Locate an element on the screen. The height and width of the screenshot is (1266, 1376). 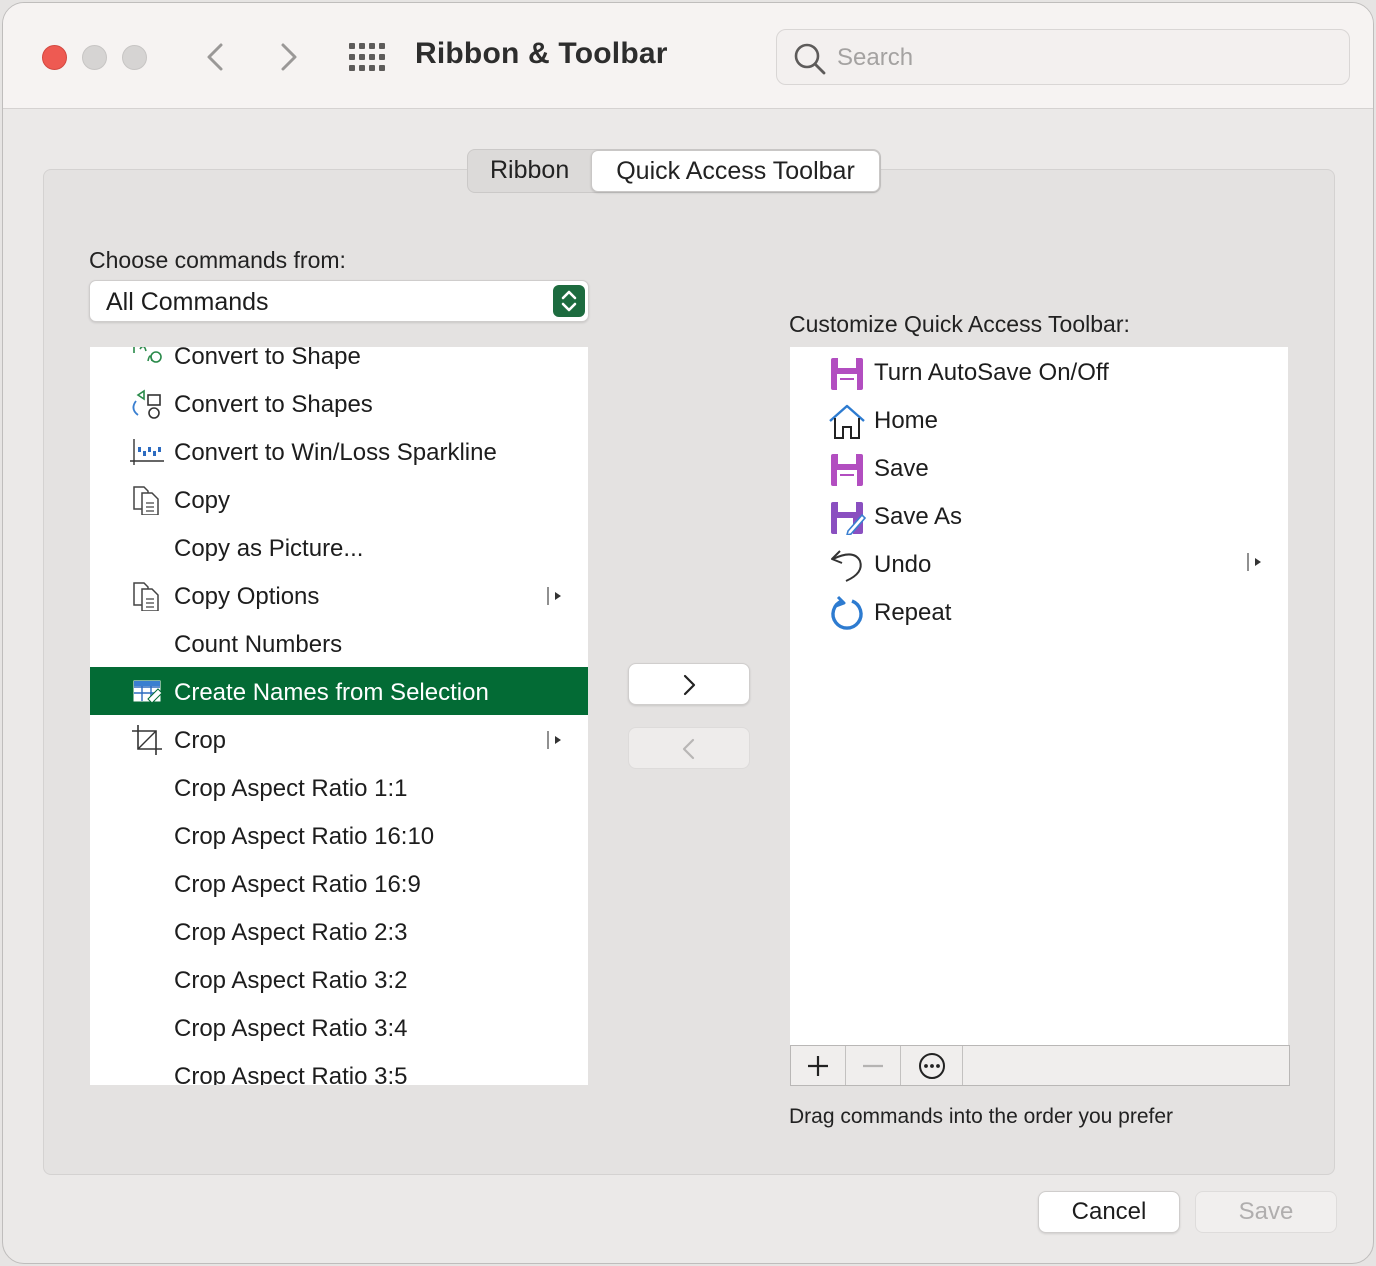
list-item: Copy Options is located at coordinates (339, 595).